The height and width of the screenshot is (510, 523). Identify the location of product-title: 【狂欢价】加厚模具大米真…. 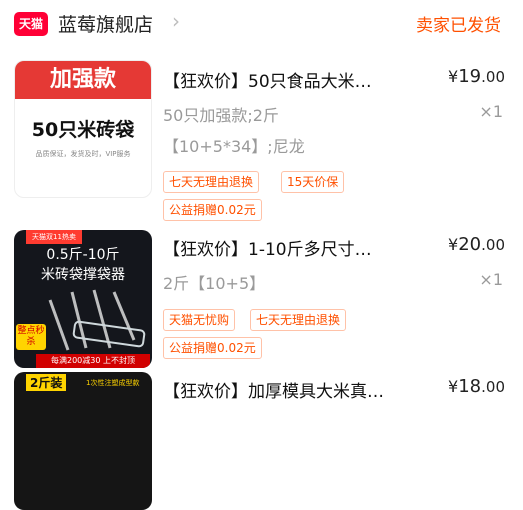
(290, 389).